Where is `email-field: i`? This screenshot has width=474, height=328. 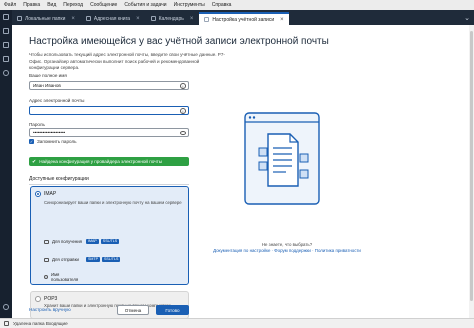
email-field: i is located at coordinates (109, 110).